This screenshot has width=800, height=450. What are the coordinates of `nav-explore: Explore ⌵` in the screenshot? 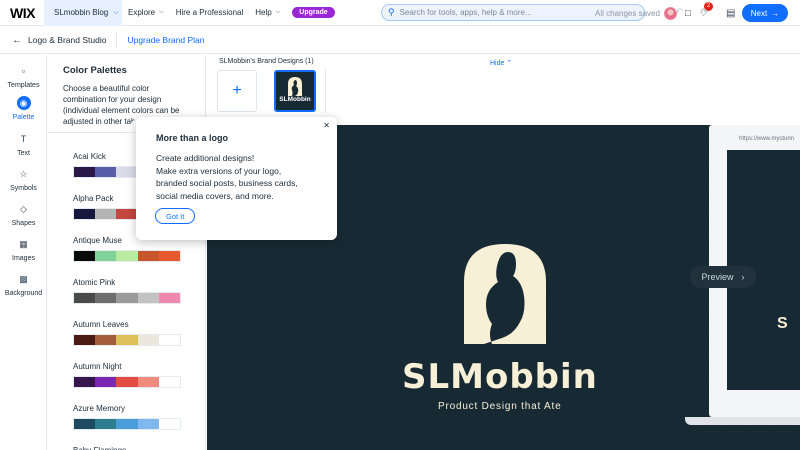 It's located at (146, 12).